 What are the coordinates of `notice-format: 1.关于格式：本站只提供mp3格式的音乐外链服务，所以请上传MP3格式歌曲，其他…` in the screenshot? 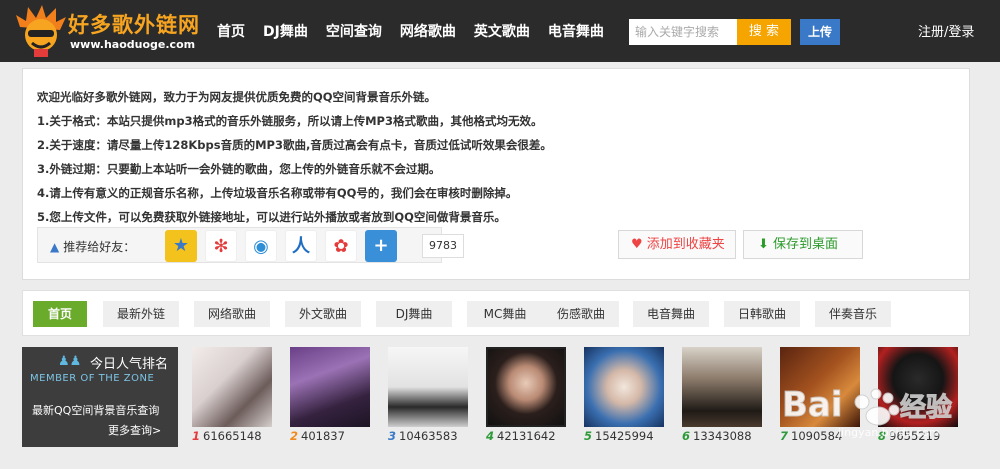 It's located at (290, 121).